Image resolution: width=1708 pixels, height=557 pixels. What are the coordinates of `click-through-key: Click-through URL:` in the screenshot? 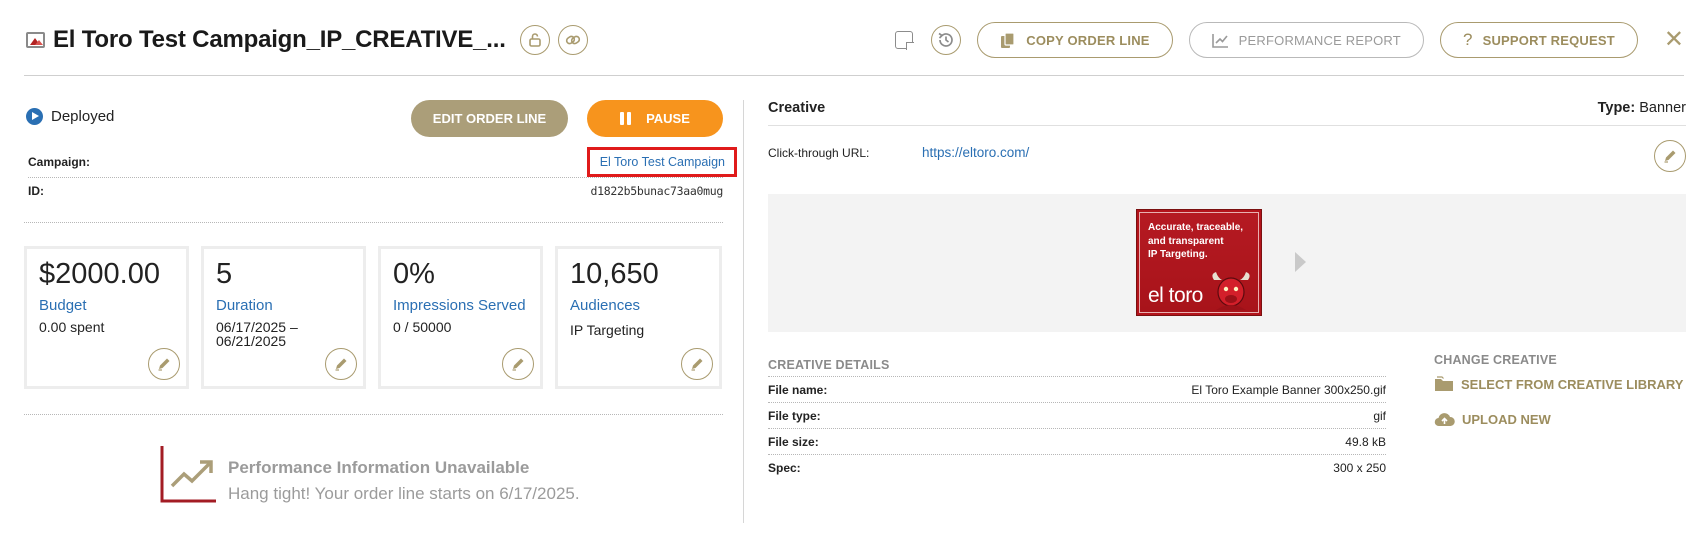 It's located at (819, 153).